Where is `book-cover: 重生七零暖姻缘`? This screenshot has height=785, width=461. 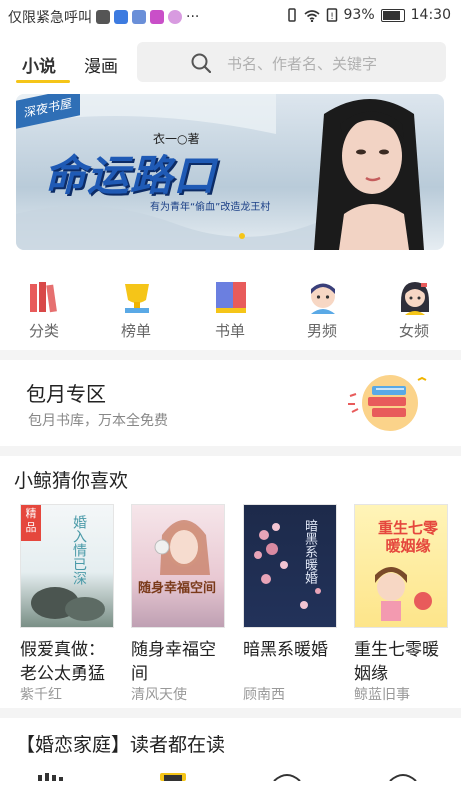 book-cover: 重生七零暖姻缘 is located at coordinates (401, 566).